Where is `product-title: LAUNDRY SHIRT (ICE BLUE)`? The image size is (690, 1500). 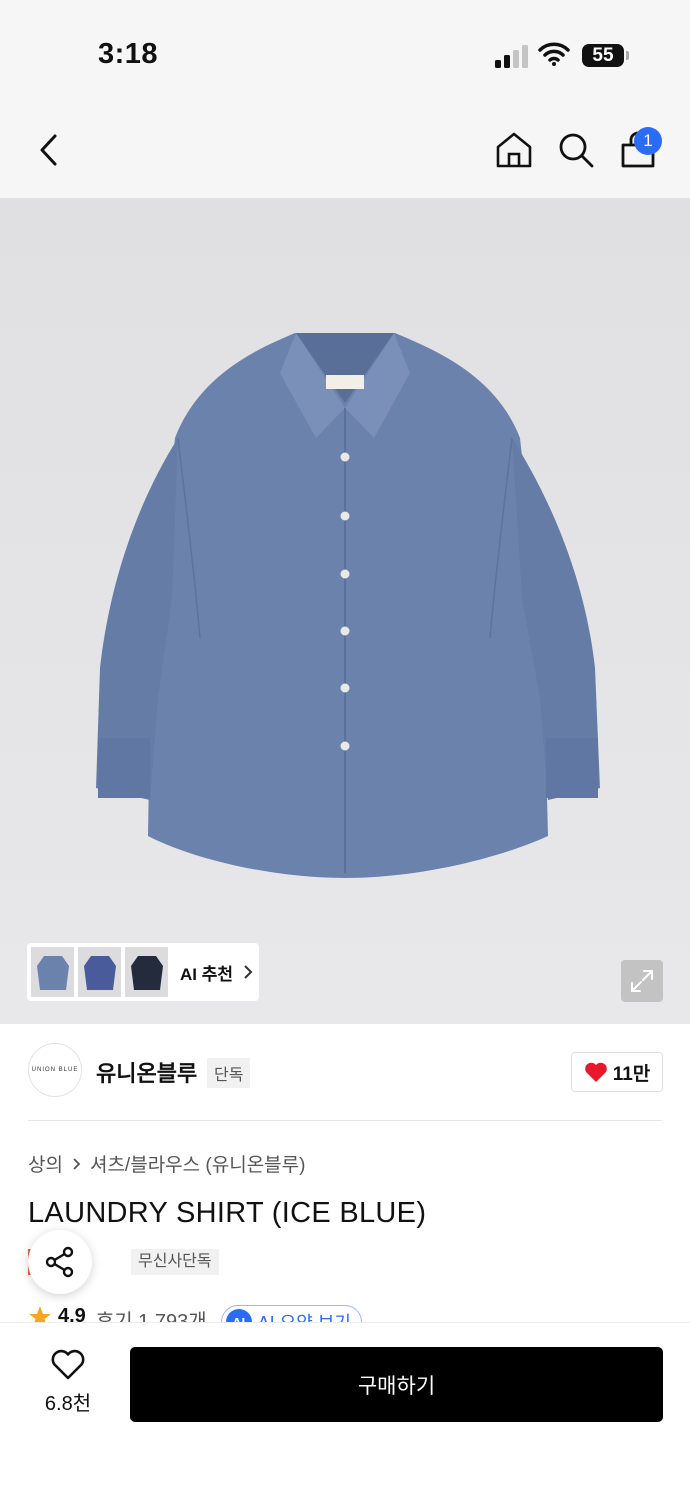
product-title: LAUNDRY SHIRT (ICE BLUE) is located at coordinates (227, 1213).